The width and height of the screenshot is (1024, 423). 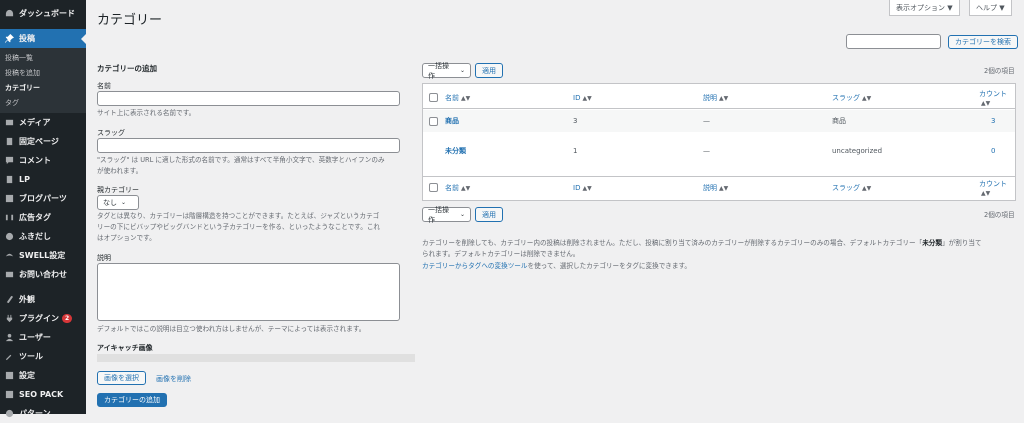 What do you see at coordinates (43, 57) in the screenshot?
I see `submenu-all-posts: 投稿一覧` at bounding box center [43, 57].